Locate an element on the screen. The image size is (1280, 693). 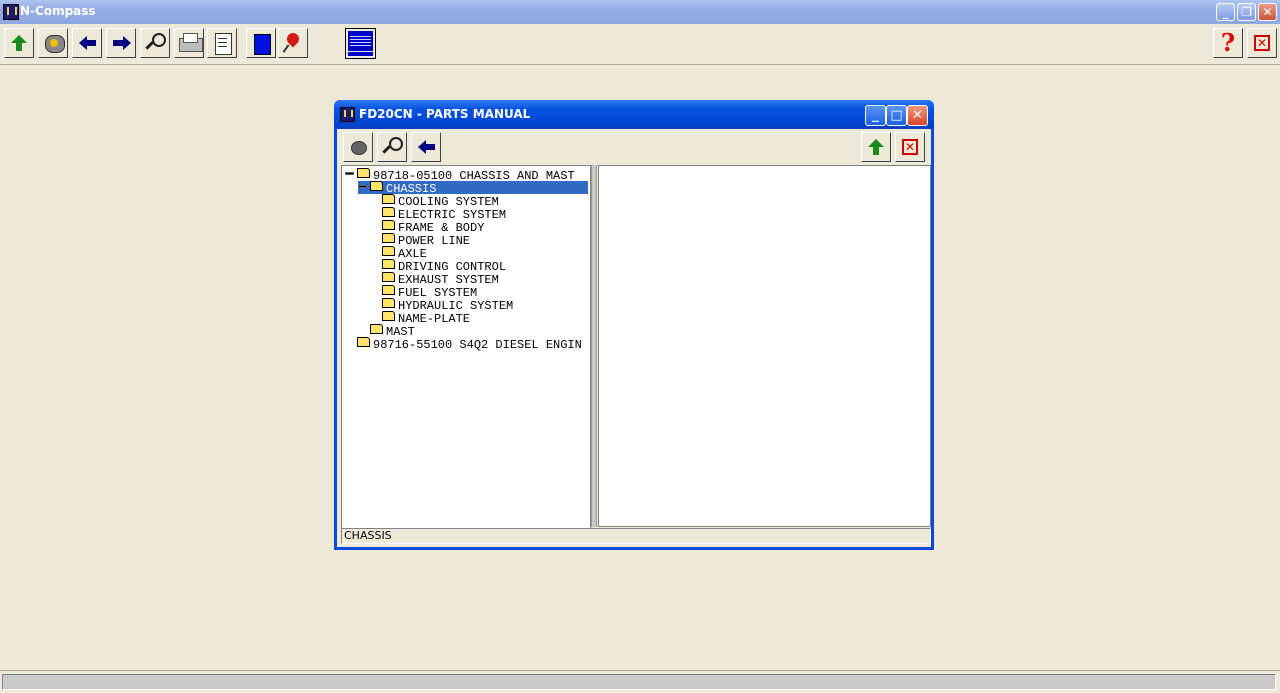
tree-item: 98716-55100 S4Q2 DIESEL ENGIN is located at coordinates (464, 344).